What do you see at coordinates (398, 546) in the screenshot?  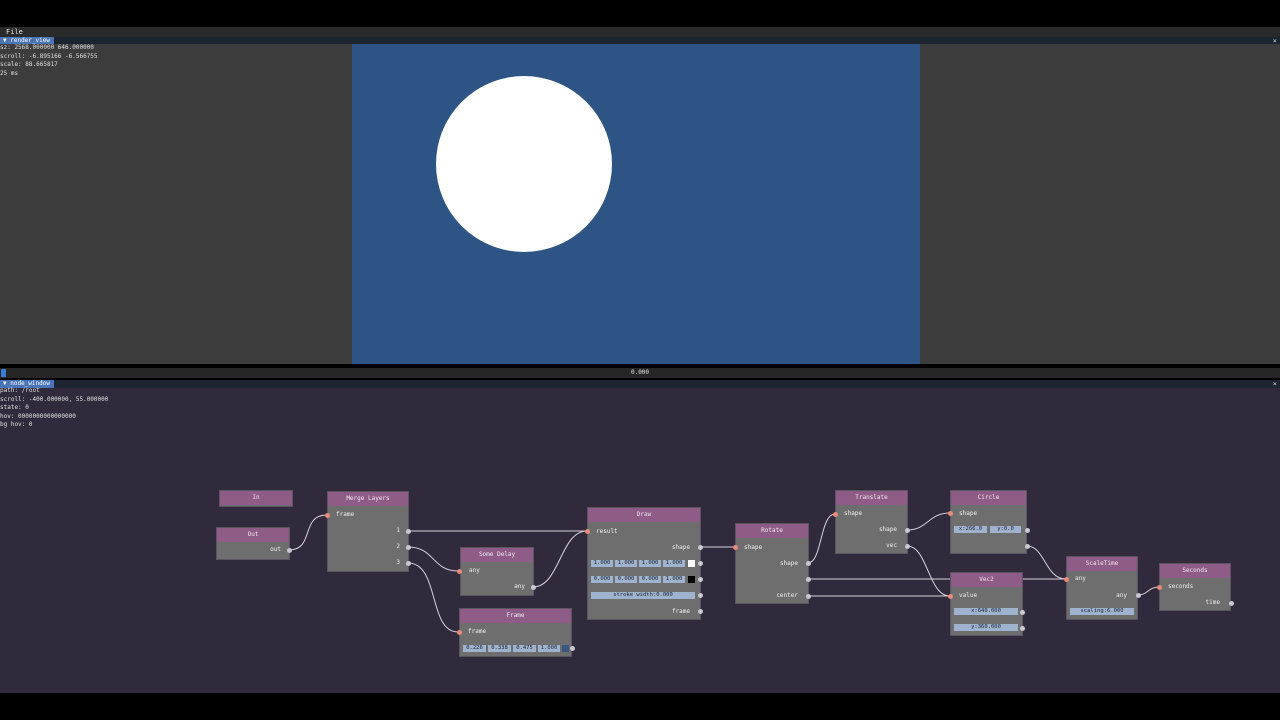 I see `merge-output-2: 2` at bounding box center [398, 546].